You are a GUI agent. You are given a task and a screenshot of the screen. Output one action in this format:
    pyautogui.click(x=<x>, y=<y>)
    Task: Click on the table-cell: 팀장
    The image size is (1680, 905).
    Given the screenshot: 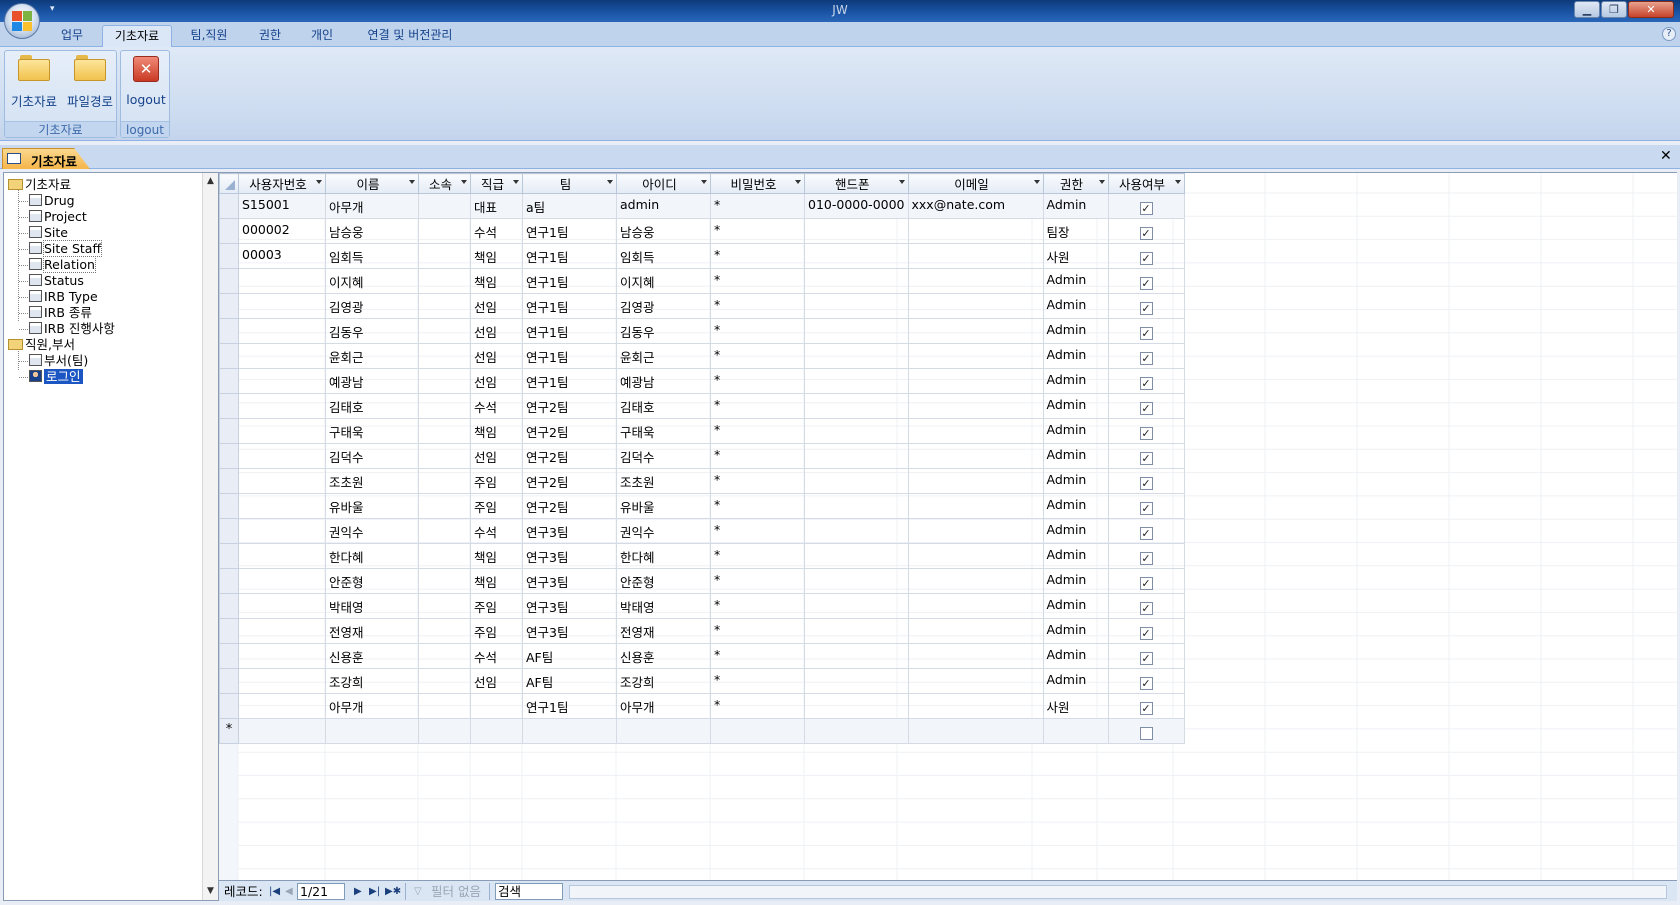 What is the action you would take?
    pyautogui.click(x=1075, y=231)
    